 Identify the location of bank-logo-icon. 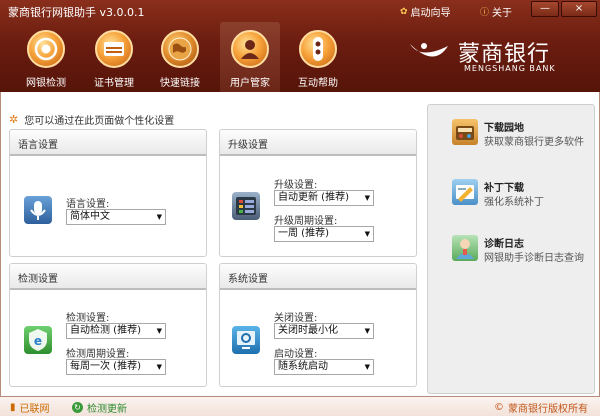
(429, 50).